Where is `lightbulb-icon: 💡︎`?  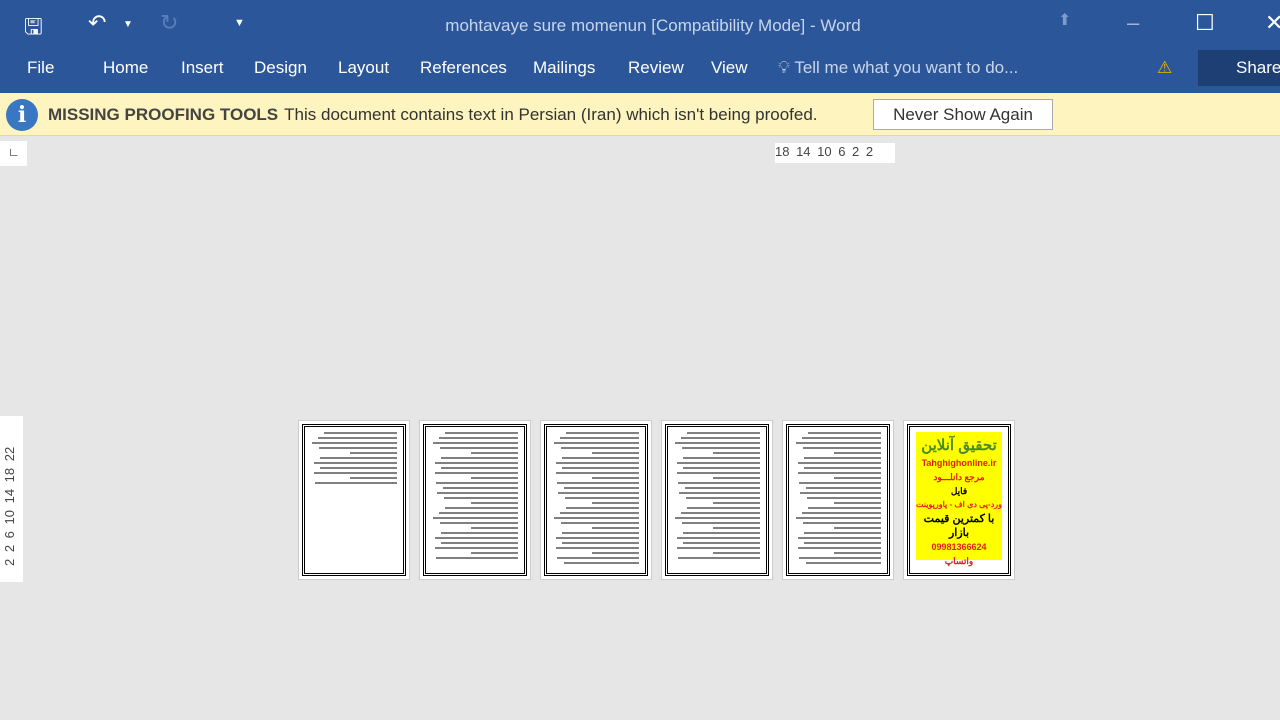 lightbulb-icon: 💡︎ is located at coordinates (786, 67).